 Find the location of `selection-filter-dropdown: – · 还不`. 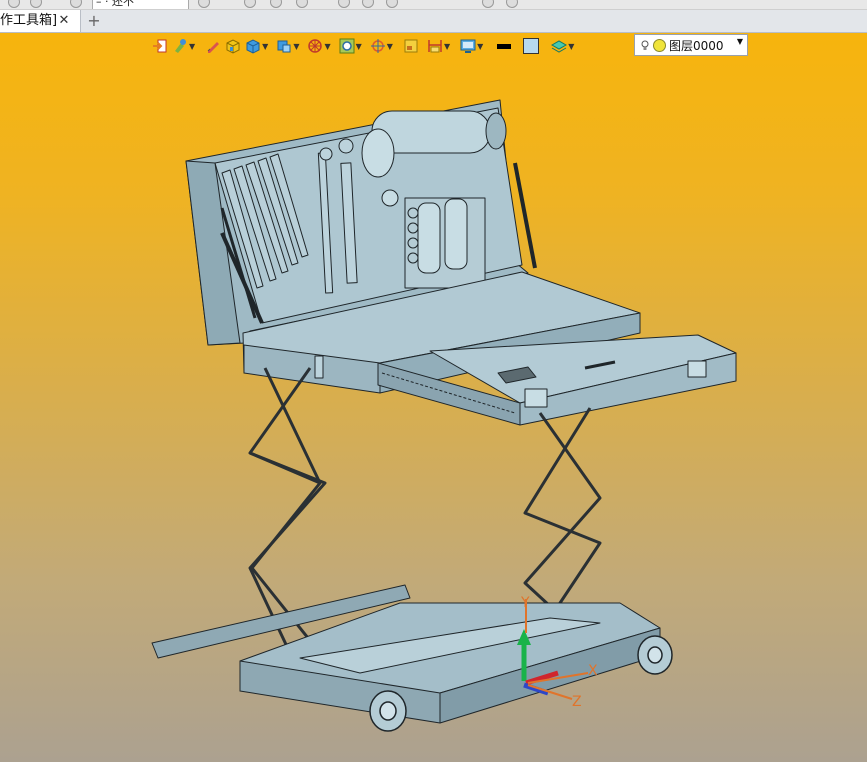

selection-filter-dropdown: – · 还不 is located at coordinates (140, 4).